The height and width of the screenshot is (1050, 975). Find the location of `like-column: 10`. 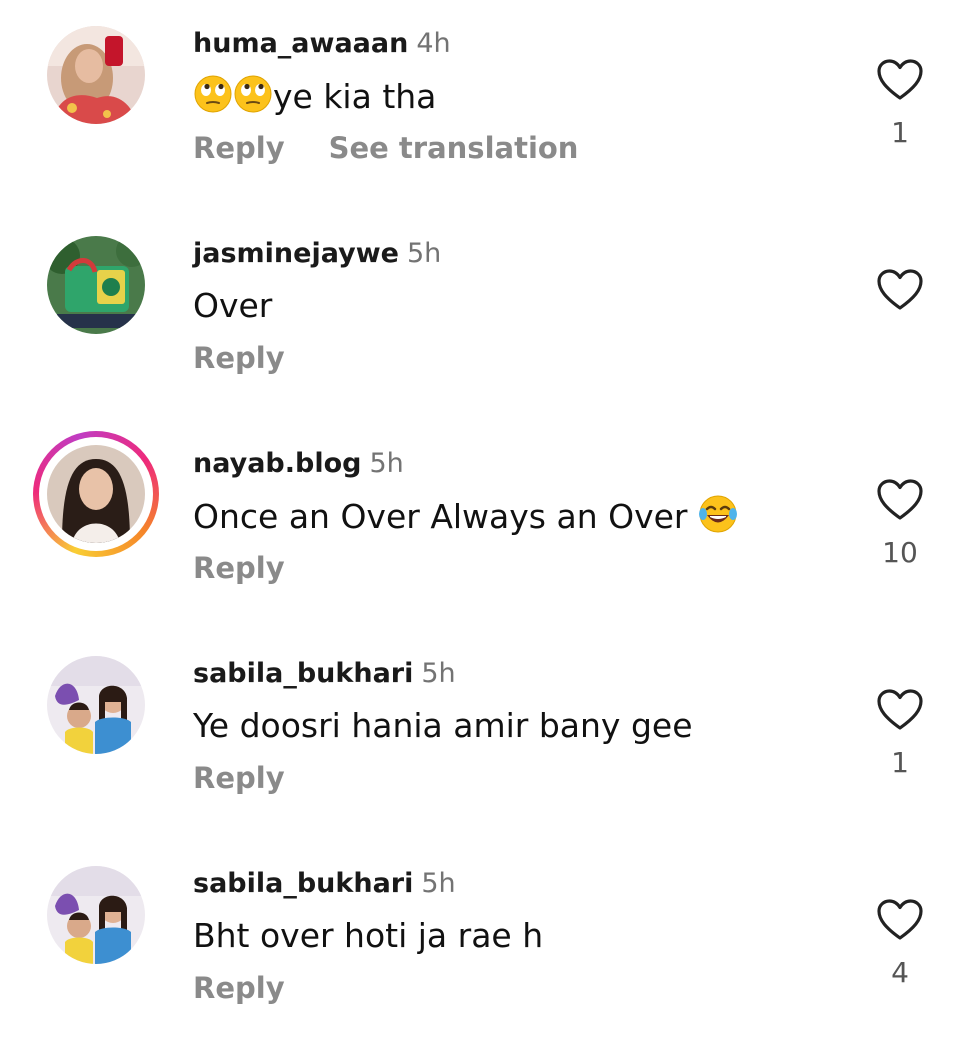

like-column: 10 is located at coordinates (900, 524).